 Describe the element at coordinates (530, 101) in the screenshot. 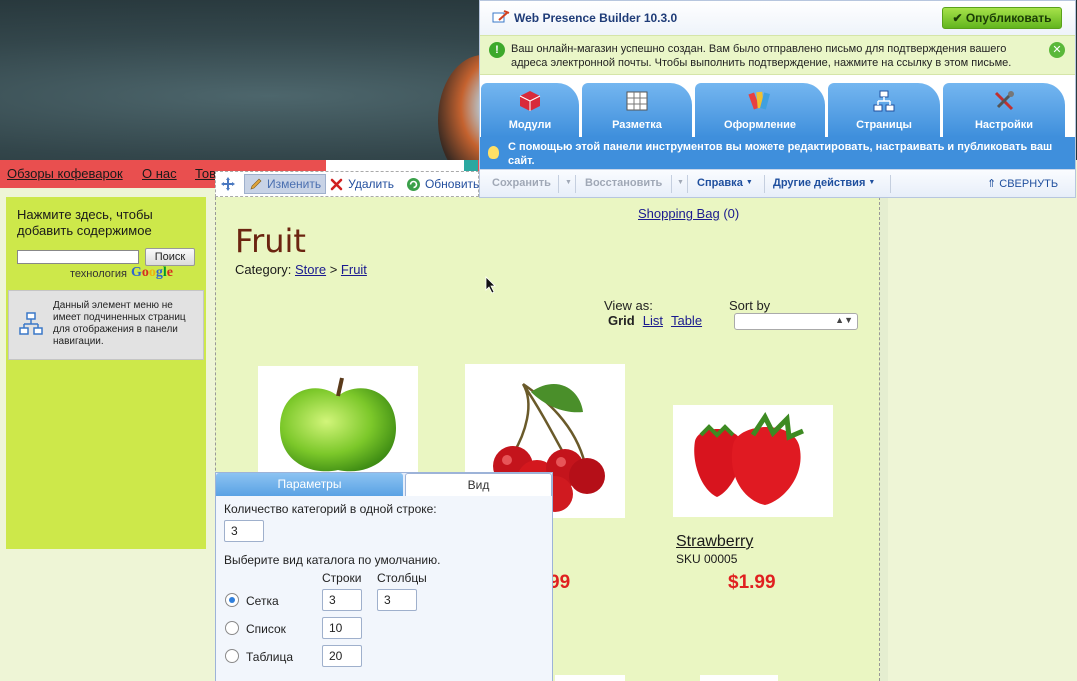

I see `cube-icon` at that location.